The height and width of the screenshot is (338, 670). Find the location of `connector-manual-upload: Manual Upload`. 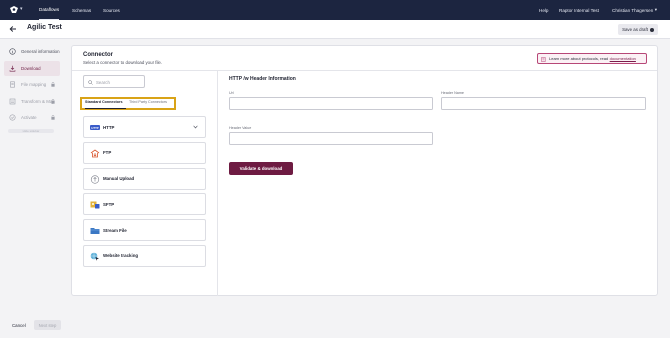

connector-manual-upload: Manual Upload is located at coordinates (144, 178).